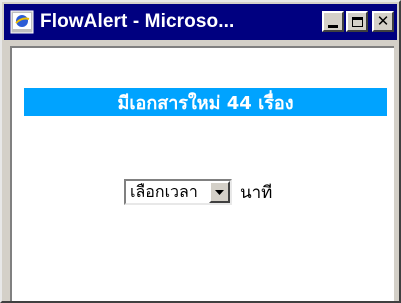 This screenshot has height=303, width=401. I want to click on dropdown-button, so click(219, 192).